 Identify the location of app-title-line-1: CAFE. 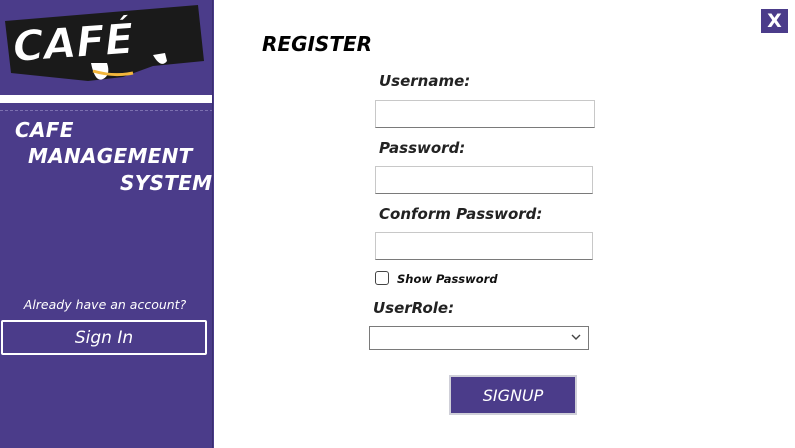
(44, 130).